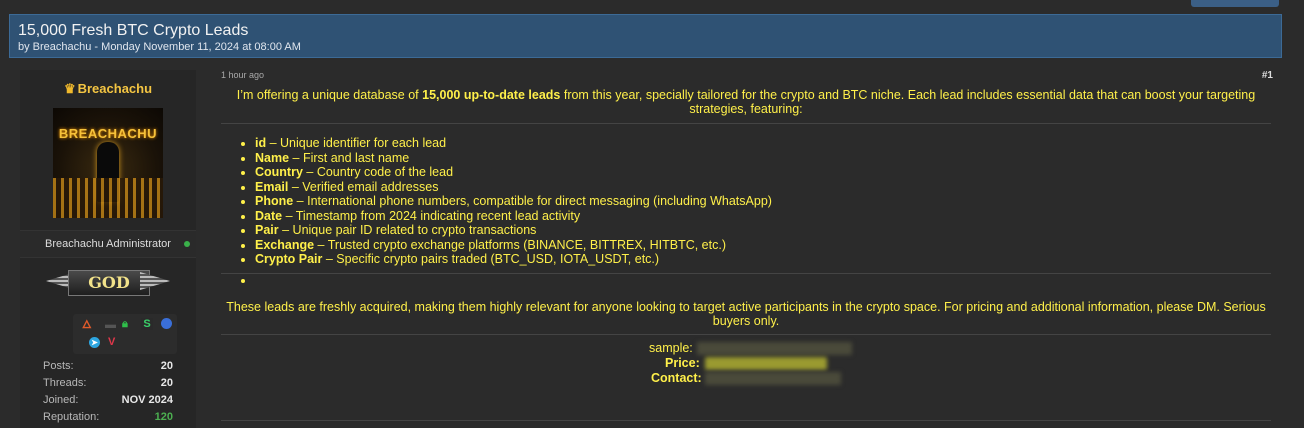  What do you see at coordinates (671, 348) in the screenshot?
I see `sample-label: sample:` at bounding box center [671, 348].